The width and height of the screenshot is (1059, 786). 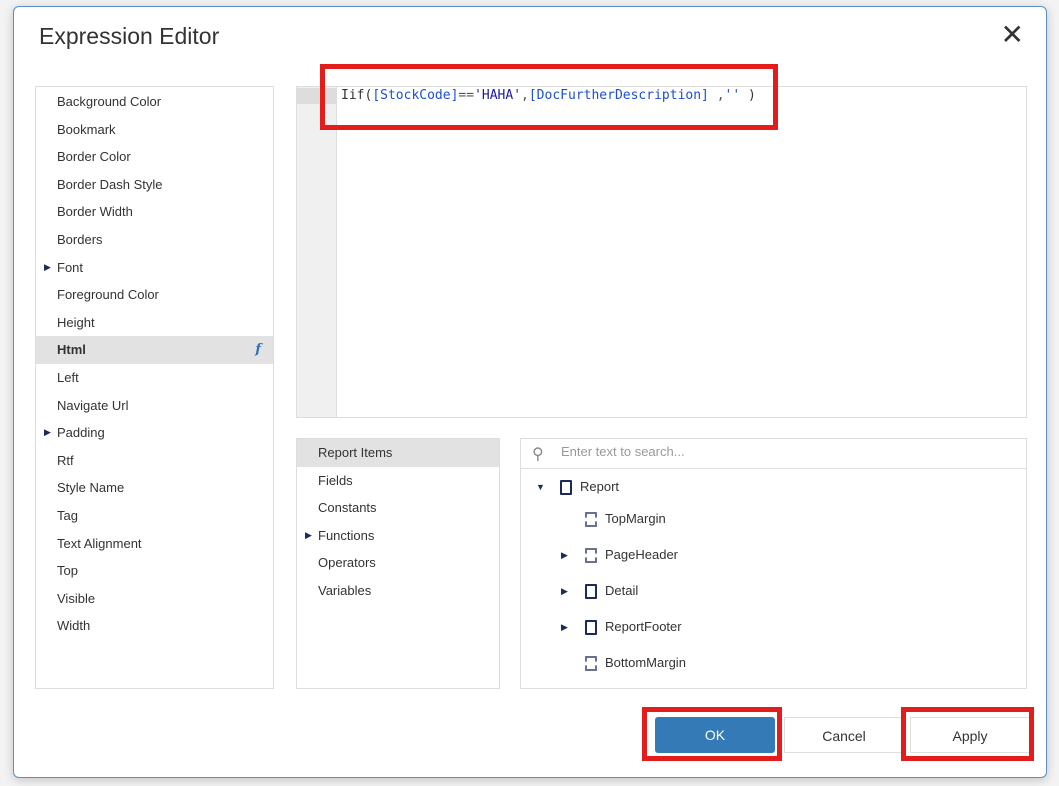 What do you see at coordinates (70, 267) in the screenshot?
I see `property-label: Font` at bounding box center [70, 267].